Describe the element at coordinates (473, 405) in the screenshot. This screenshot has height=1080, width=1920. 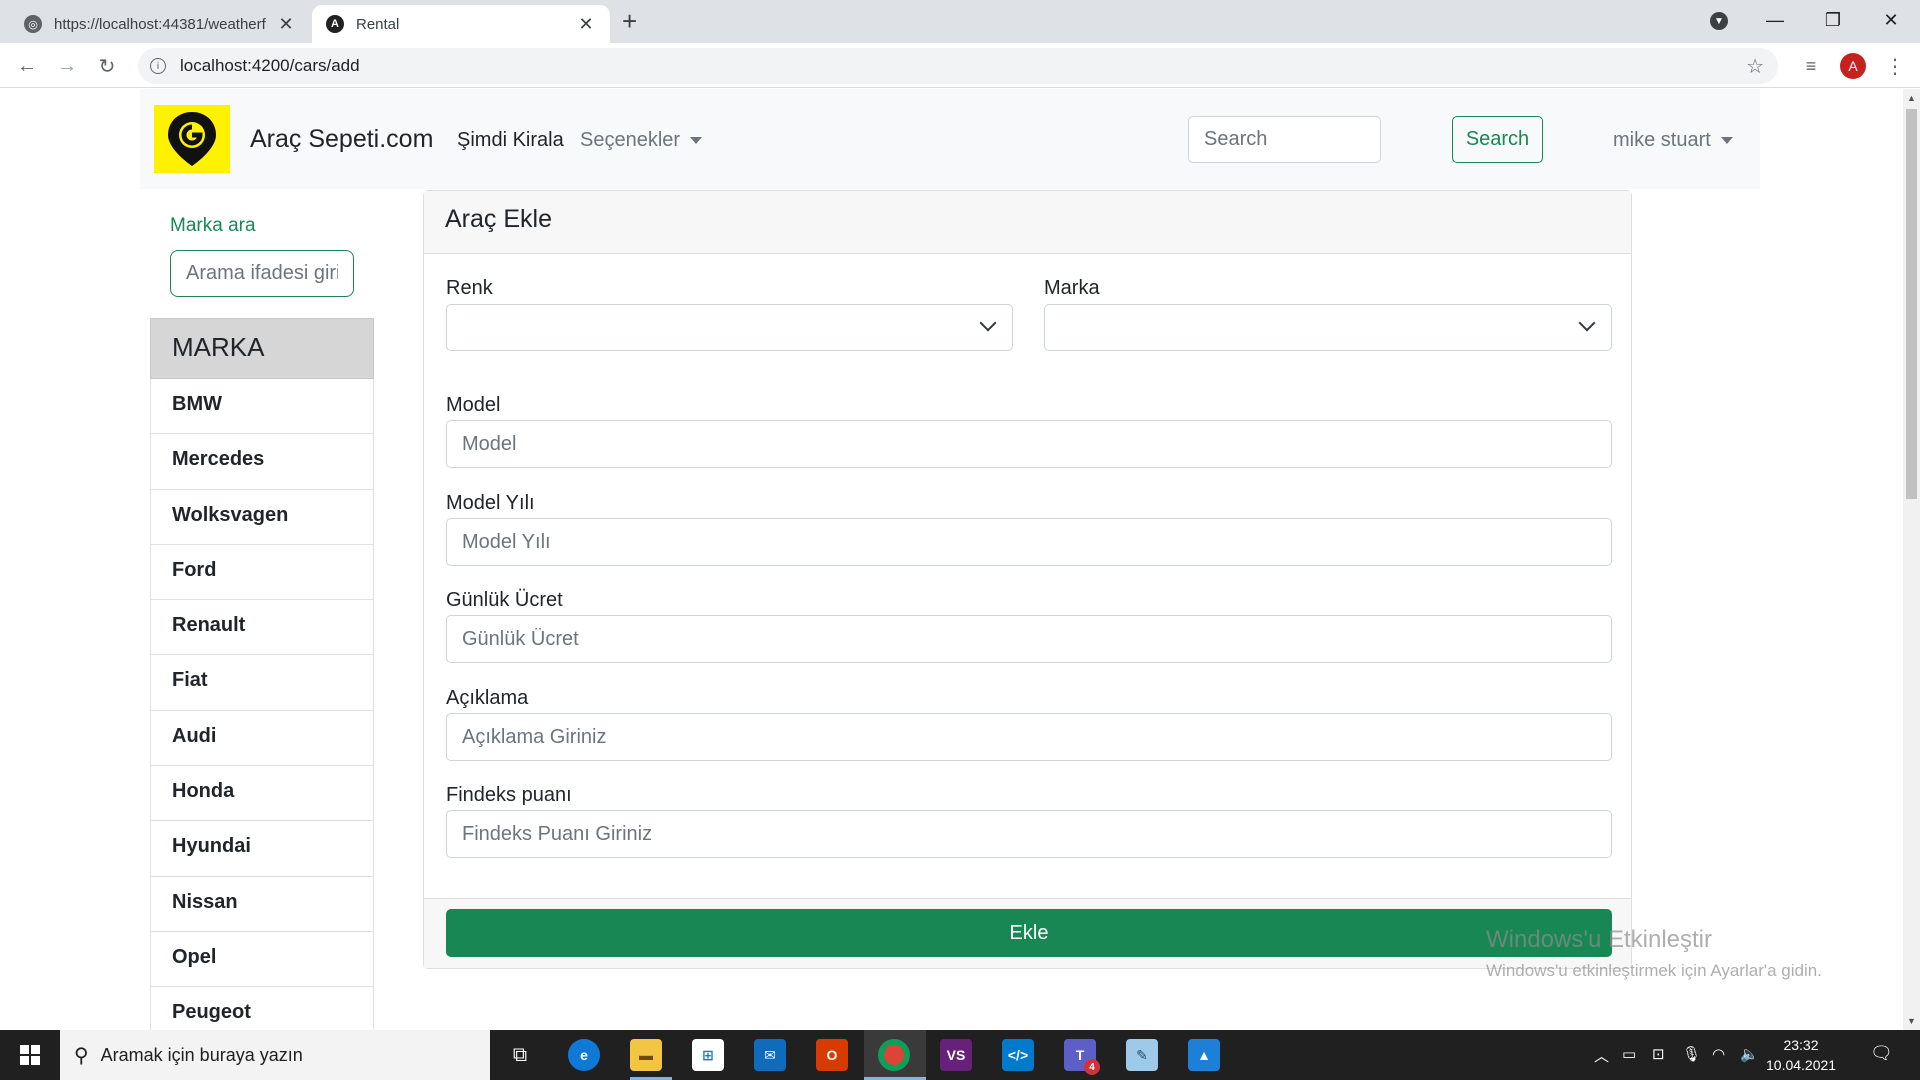
I see `model-label: Model` at that location.